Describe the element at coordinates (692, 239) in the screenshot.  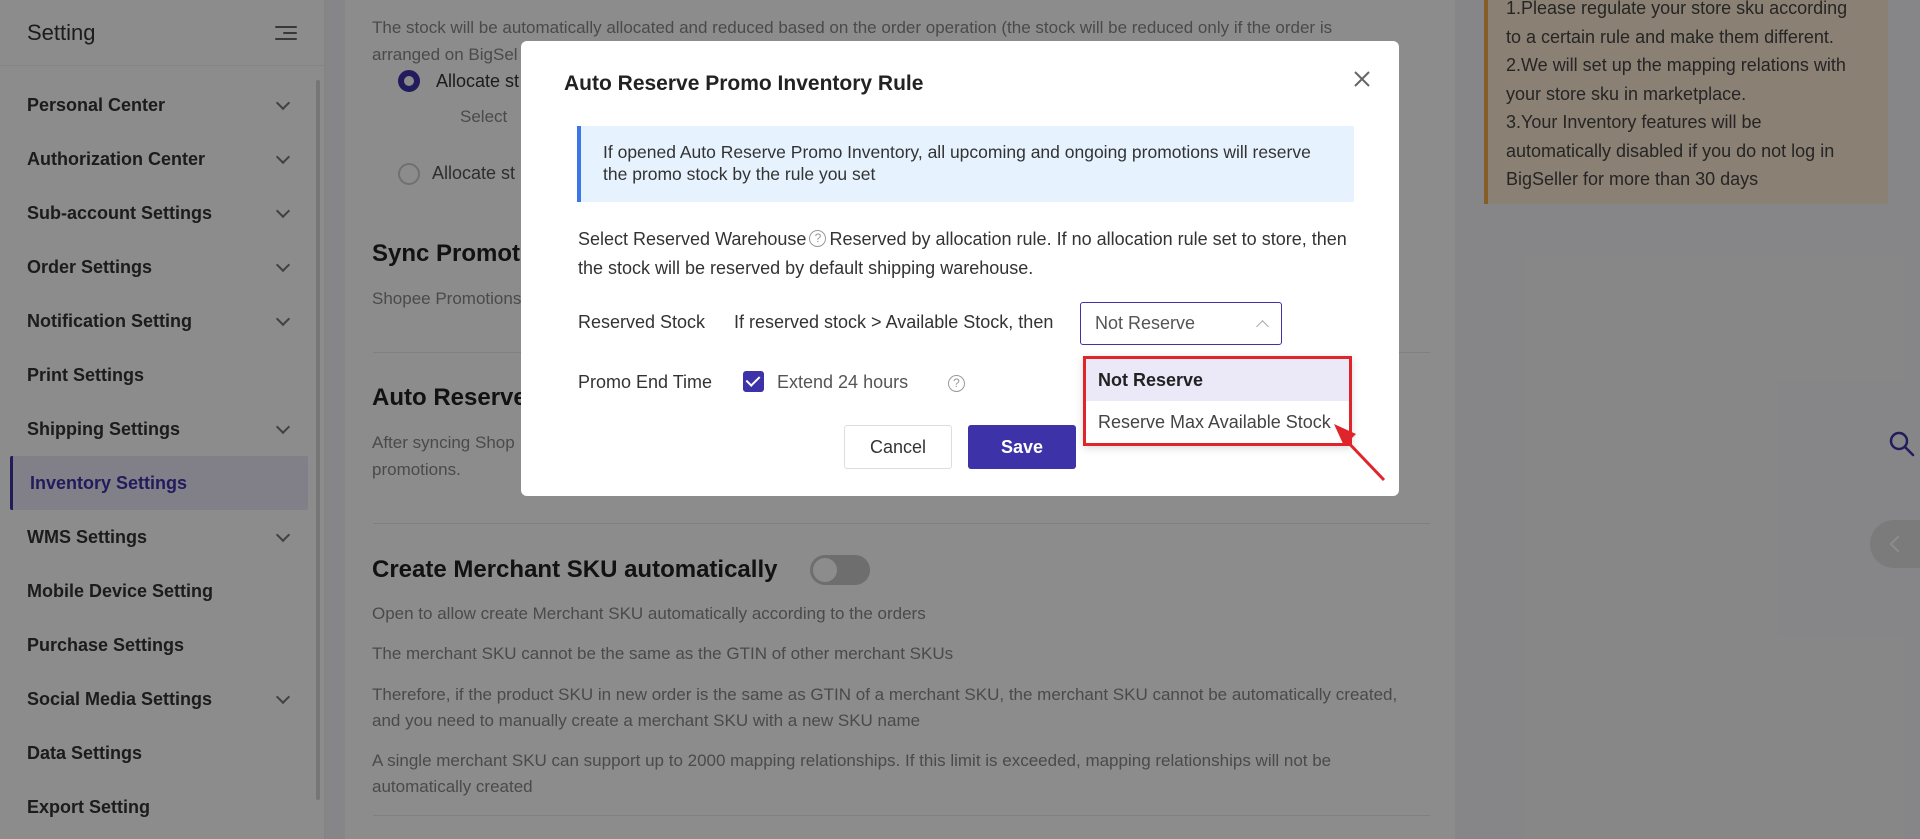
I see `reserved-warehouse-label: Select Reserved Warehouse` at that location.